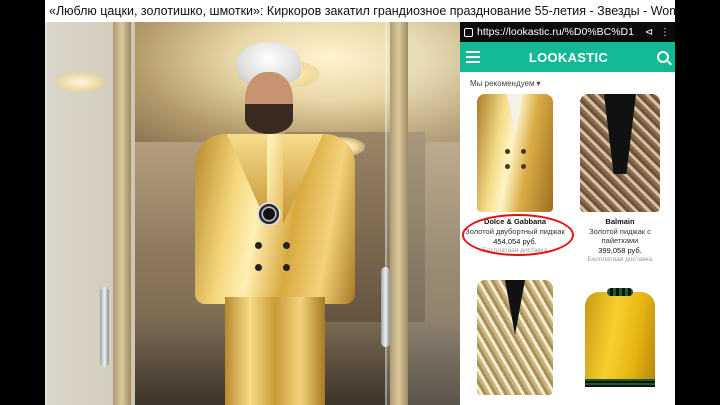  Describe the element at coordinates (538, 83) in the screenshot. I see `caret-down-icon: ▾` at that location.